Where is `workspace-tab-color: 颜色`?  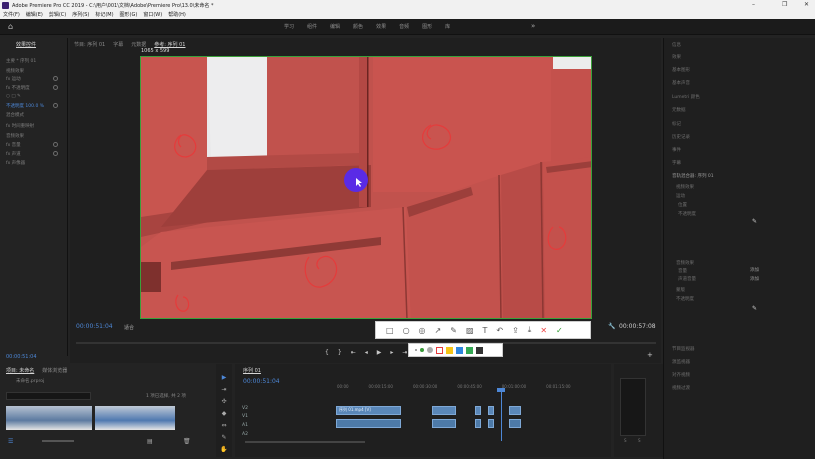
workspace-tab-color: 颜色 is located at coordinates (358, 26).